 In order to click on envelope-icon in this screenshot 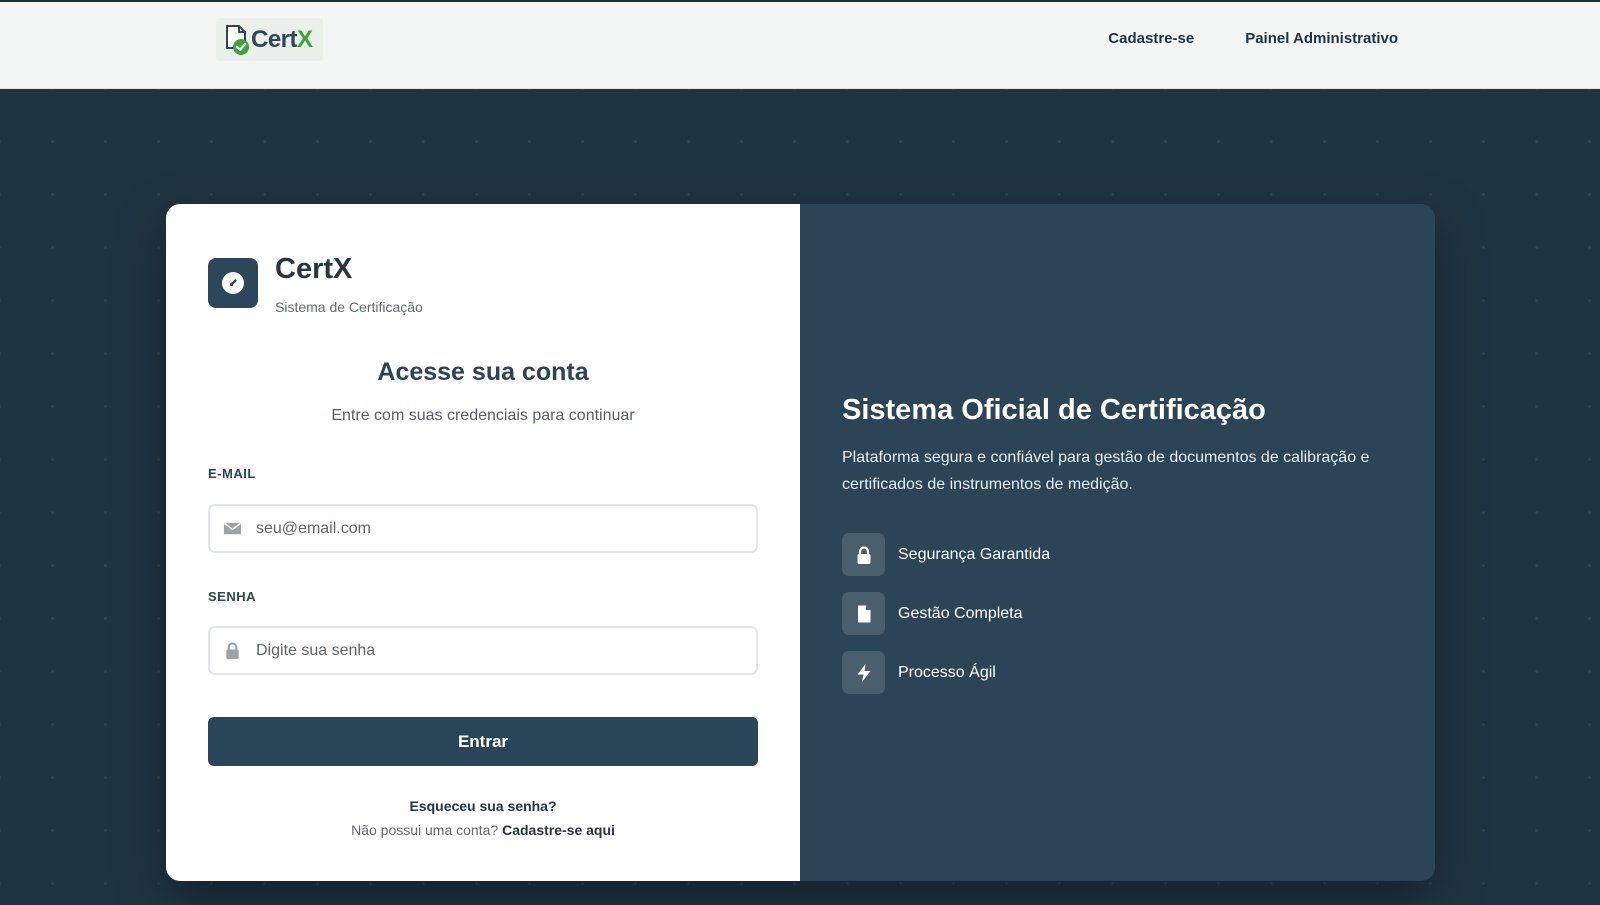, I will do `click(232, 528)`.